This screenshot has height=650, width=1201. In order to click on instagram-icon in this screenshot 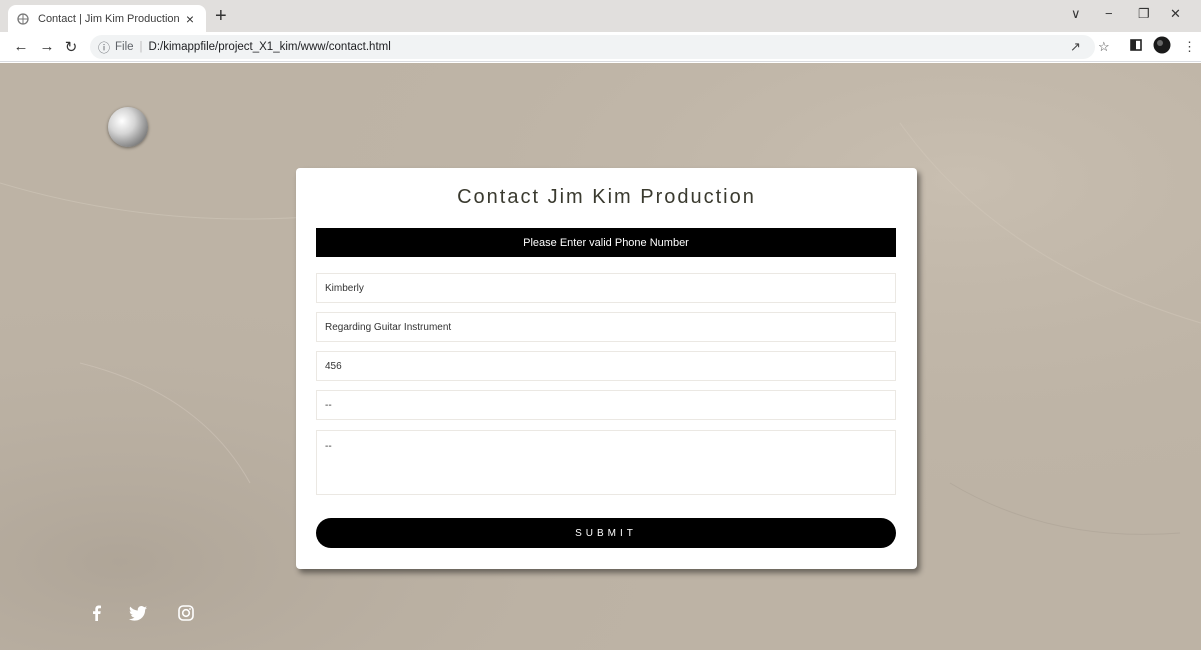, I will do `click(186, 613)`.